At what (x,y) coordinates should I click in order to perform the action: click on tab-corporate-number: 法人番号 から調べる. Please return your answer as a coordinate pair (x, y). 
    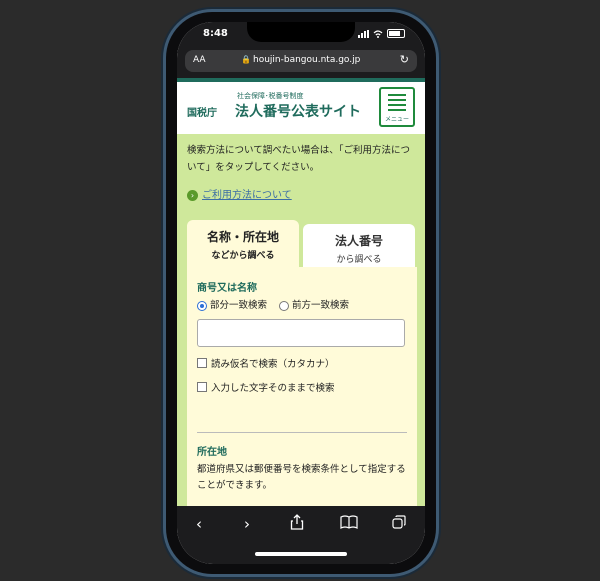
    Looking at the image, I should click on (359, 246).